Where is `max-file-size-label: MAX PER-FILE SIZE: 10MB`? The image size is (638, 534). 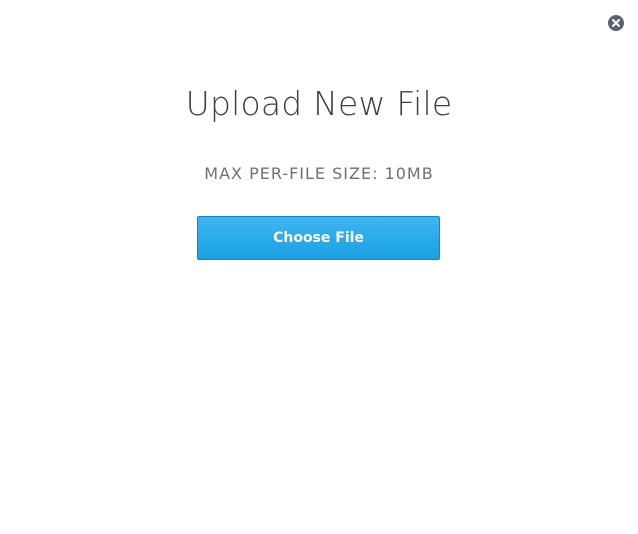
max-file-size-label: MAX PER-FILE SIZE: 10MB is located at coordinates (319, 173).